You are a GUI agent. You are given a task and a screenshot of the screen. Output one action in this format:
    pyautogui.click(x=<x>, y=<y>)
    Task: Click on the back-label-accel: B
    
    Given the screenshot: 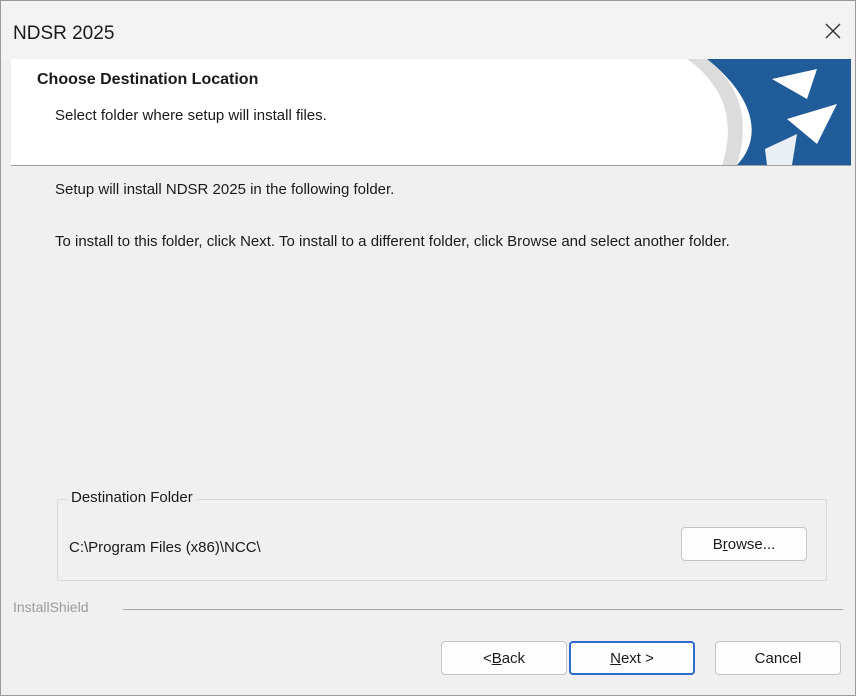 What is the action you would take?
    pyautogui.click(x=496, y=658)
    